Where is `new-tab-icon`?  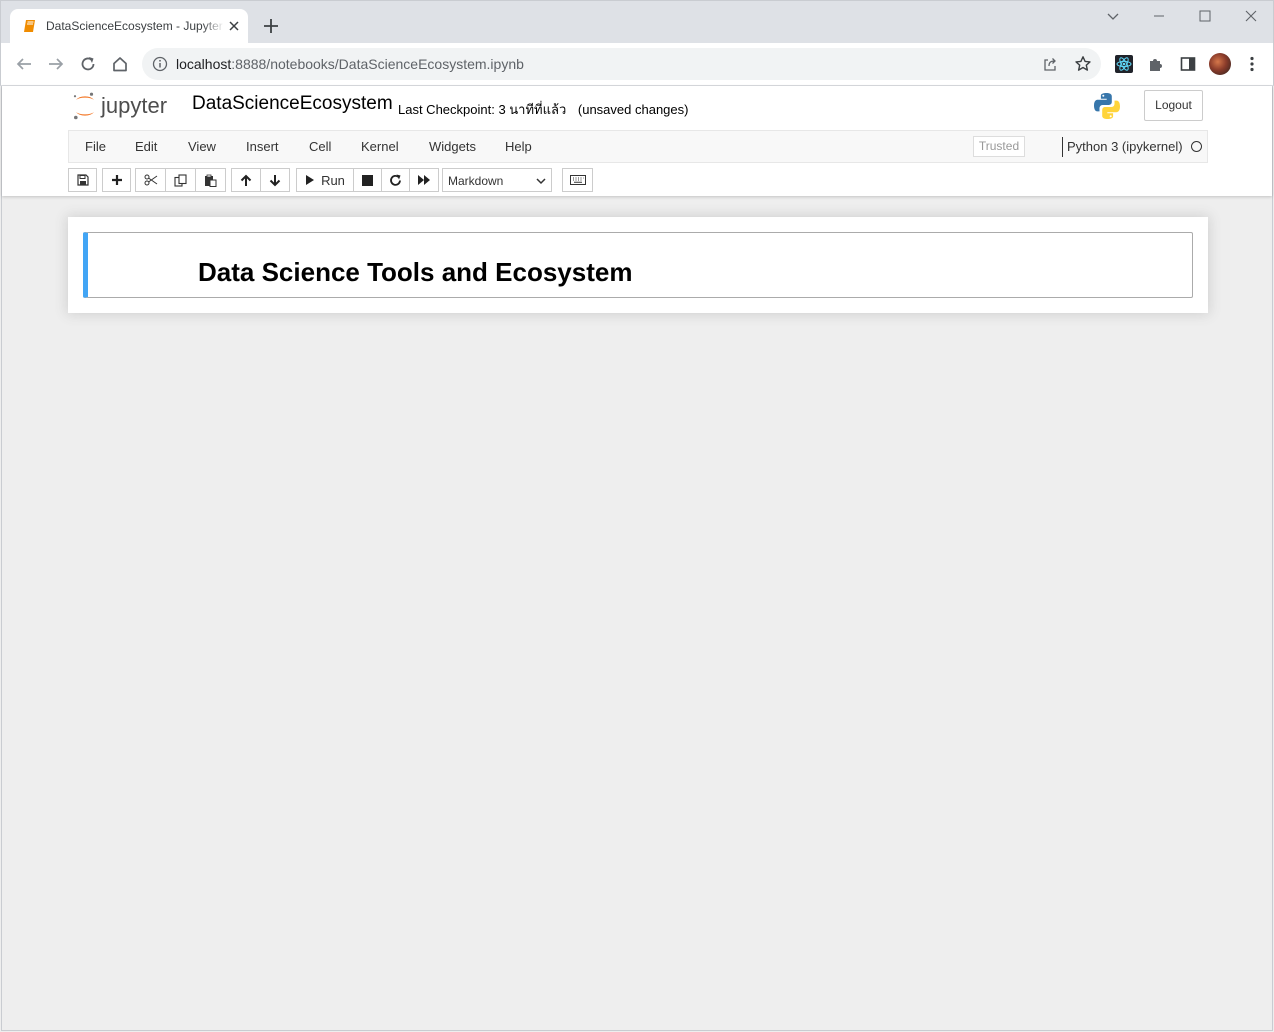
new-tab-icon is located at coordinates (271, 26).